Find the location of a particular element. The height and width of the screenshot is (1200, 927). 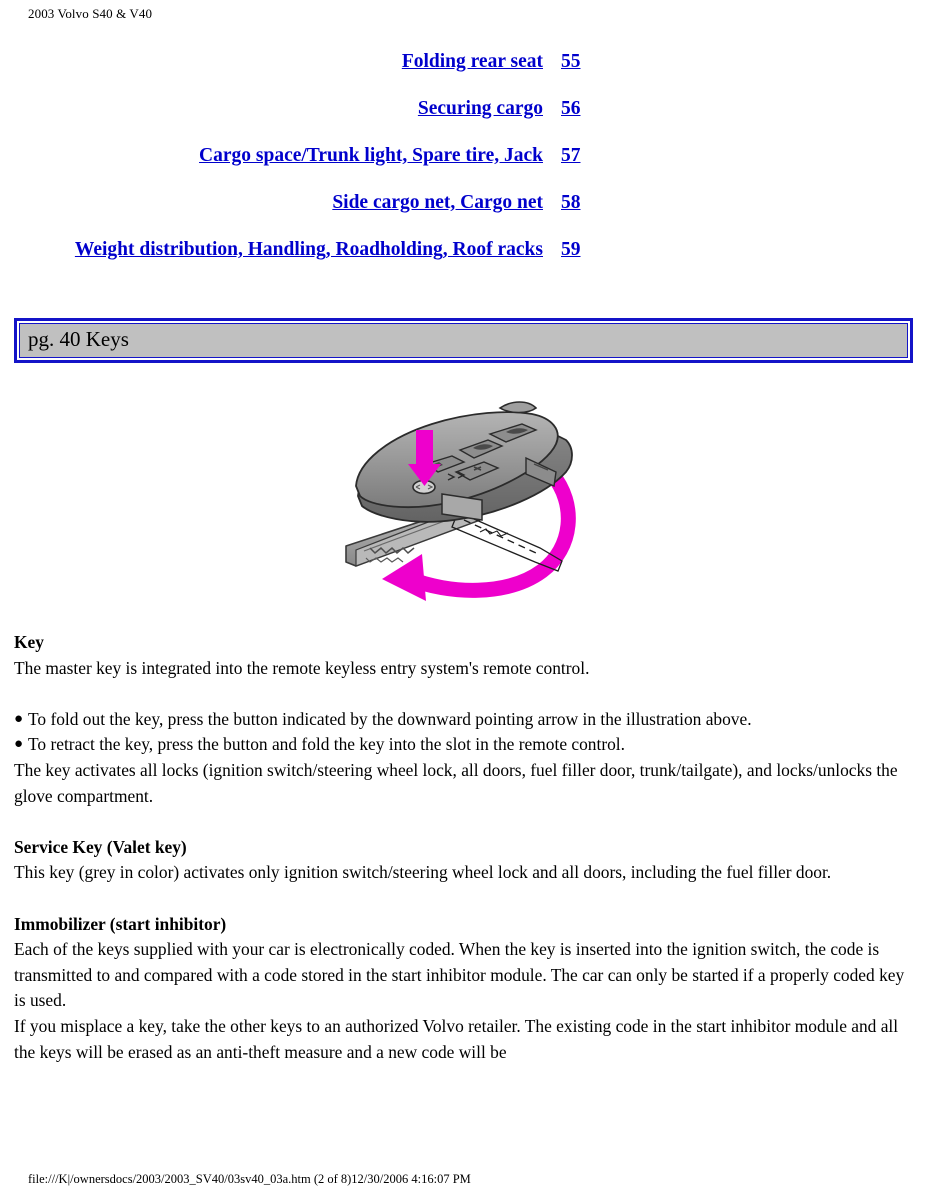

toc-link-title: Side cargo net, Cargo net is located at coordinates (437, 203).